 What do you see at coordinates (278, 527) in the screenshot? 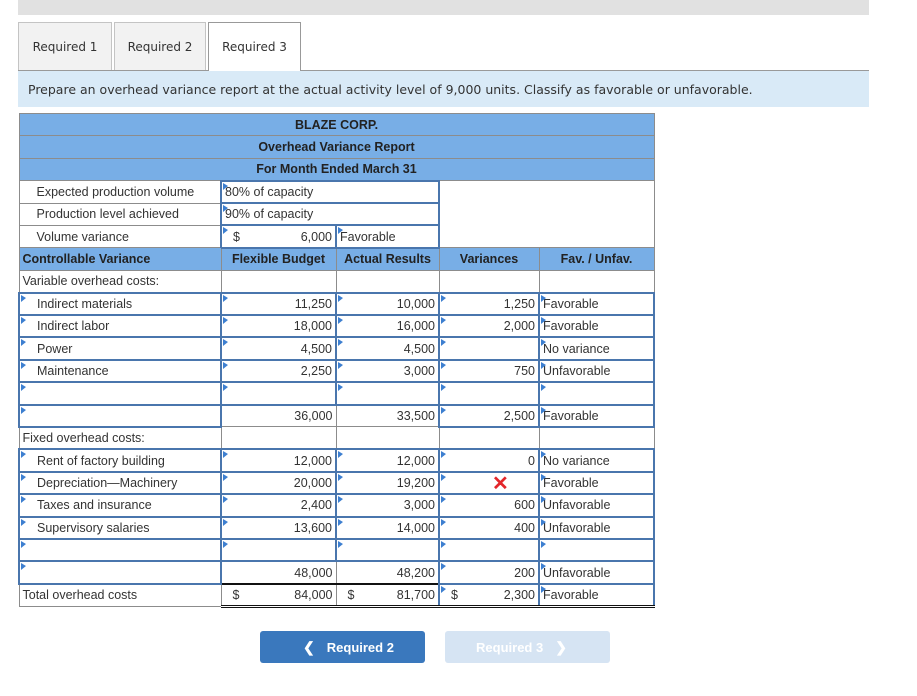
I see `flexible-budget-input: 13,600` at bounding box center [278, 527].